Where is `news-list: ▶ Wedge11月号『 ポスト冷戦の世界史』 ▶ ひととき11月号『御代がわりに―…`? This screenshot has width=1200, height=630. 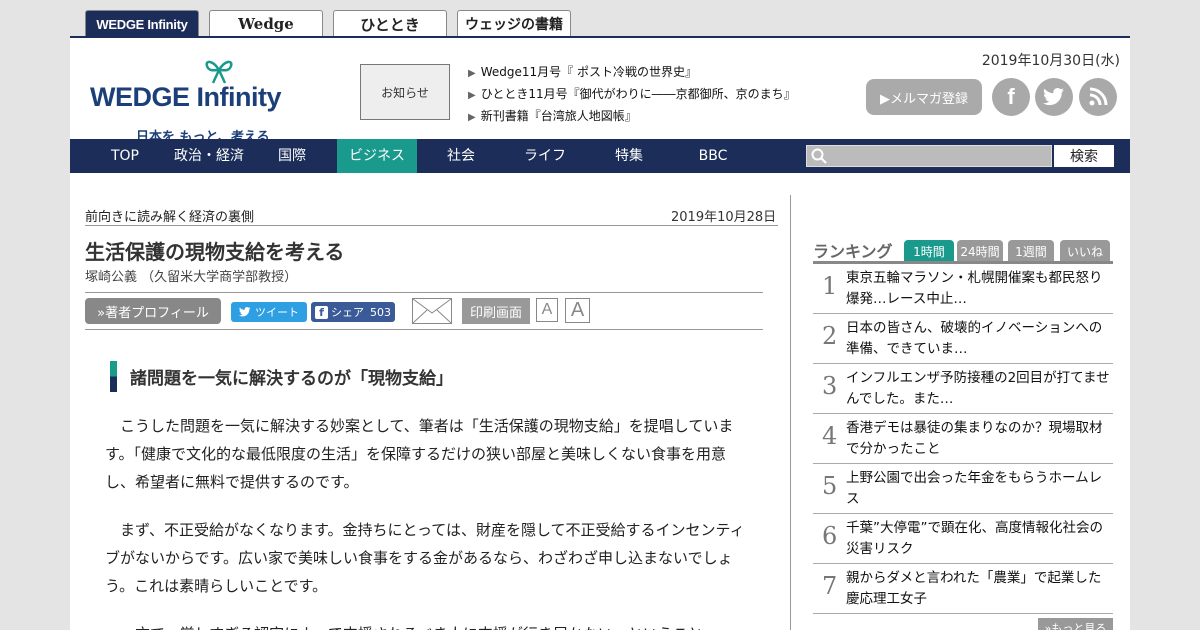
news-list: ▶ Wedge11月号『 ポスト冷戦の世界史』 ▶ ひととき11月号『御代がわりに―… is located at coordinates (632, 95).